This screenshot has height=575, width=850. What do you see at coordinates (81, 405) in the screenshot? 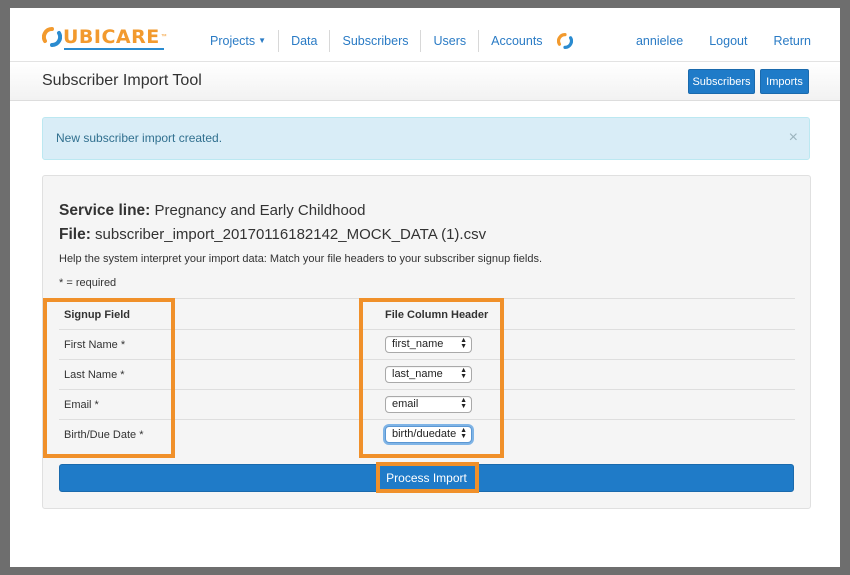
I see `signup-field-label: Email *` at bounding box center [81, 405].